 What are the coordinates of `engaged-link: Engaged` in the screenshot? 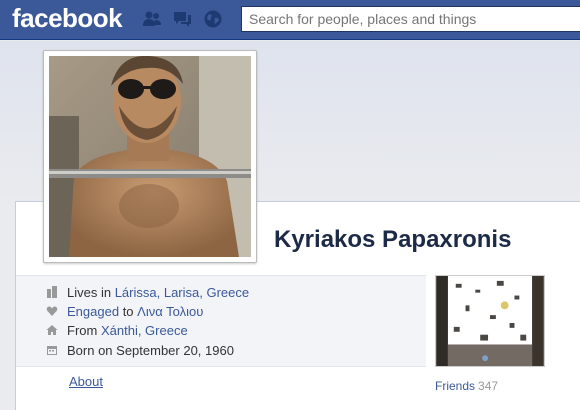 It's located at (93, 311).